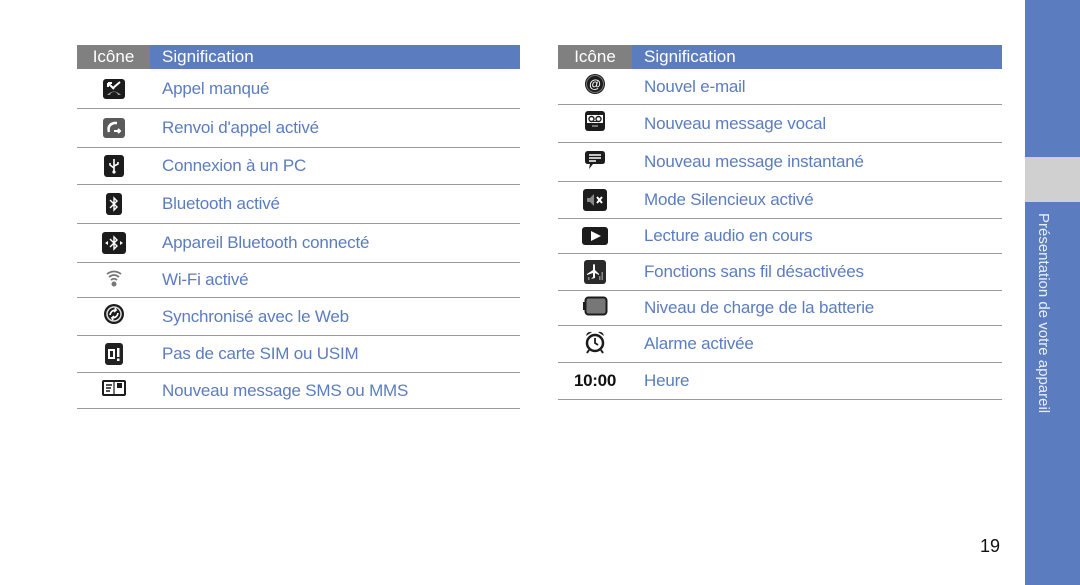 The height and width of the screenshot is (585, 1080). I want to click on table-row: Nouveau message instantané, so click(780, 162).